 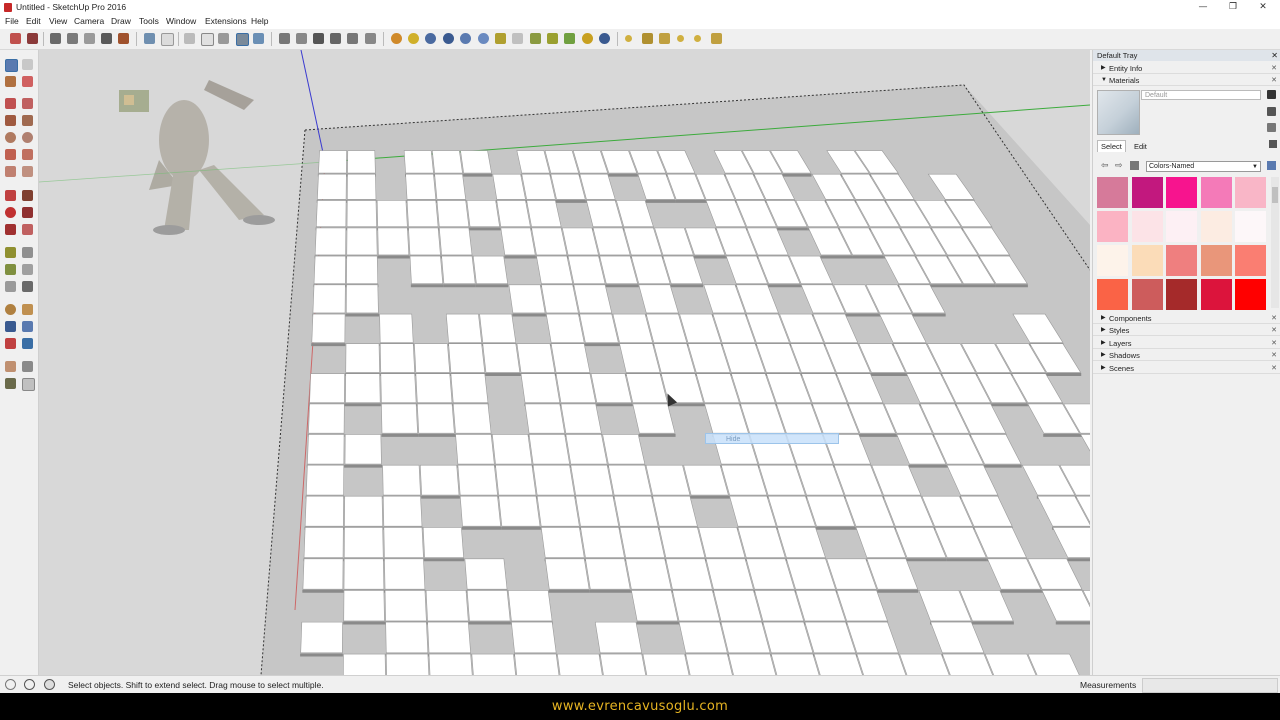 What do you see at coordinates (10, 120) in the screenshot?
I see `rectangle-tool-icon` at bounding box center [10, 120].